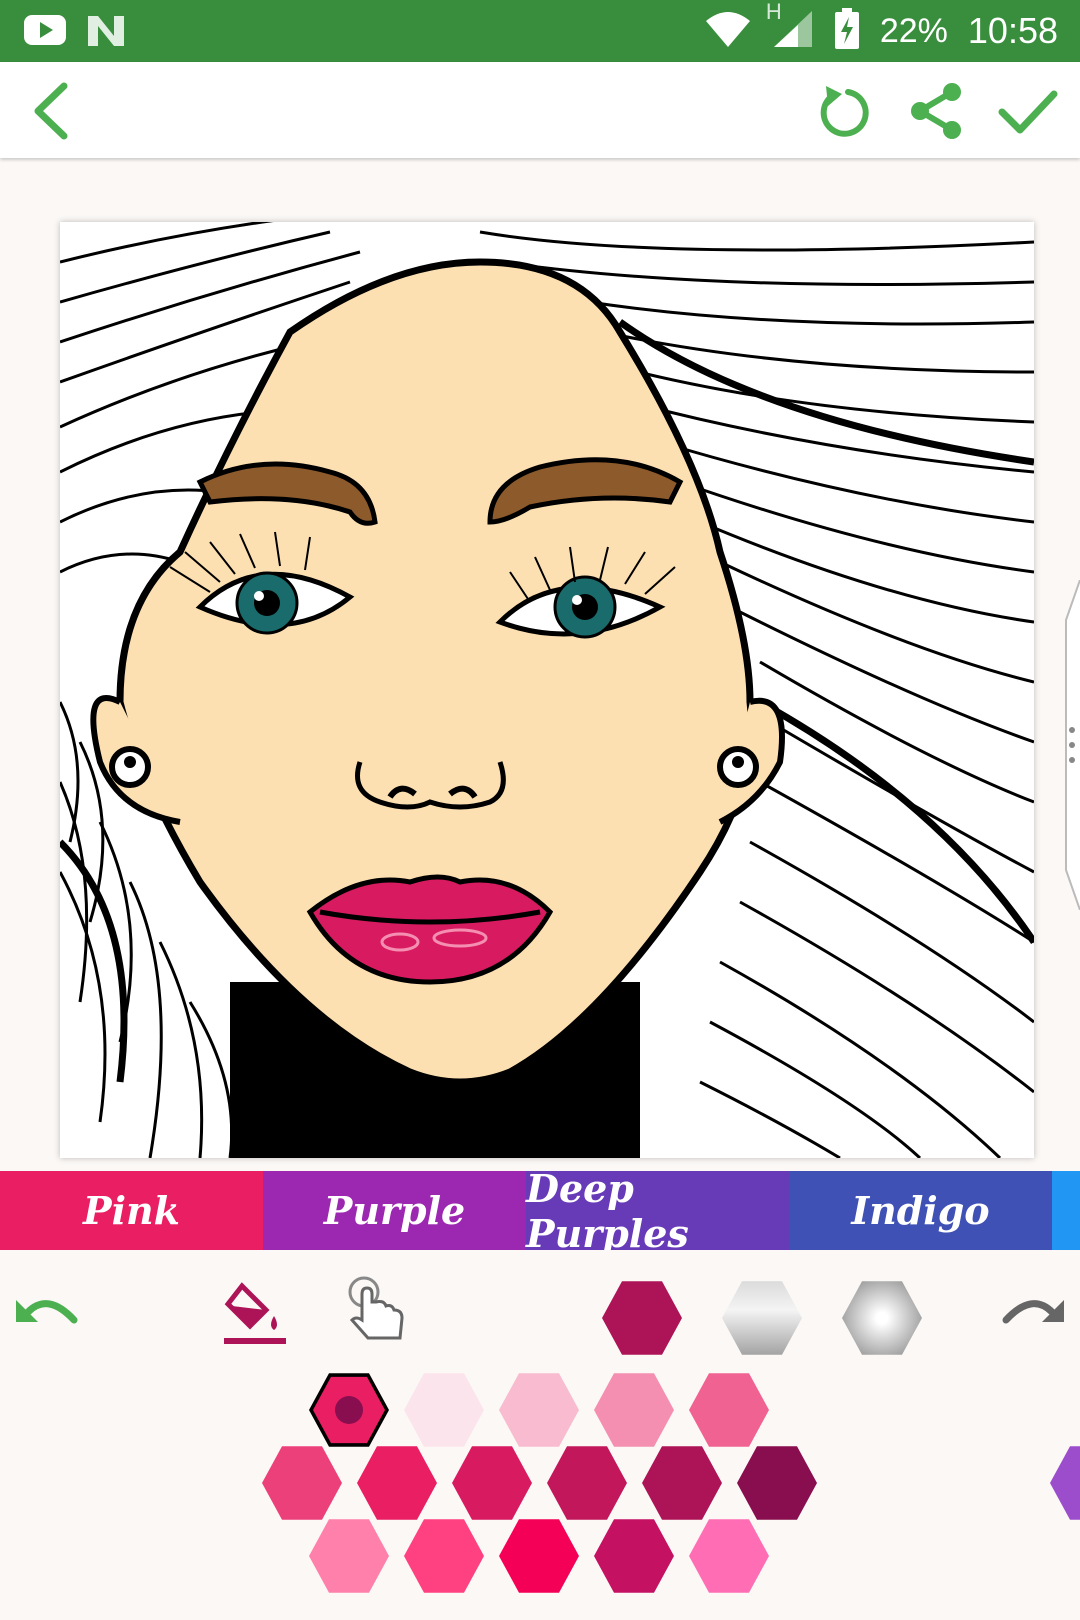 Image resolution: width=1080 pixels, height=1620 pixels. Describe the element at coordinates (882, 1318) in the screenshot. I see `gradient-swatch-radial` at that location.